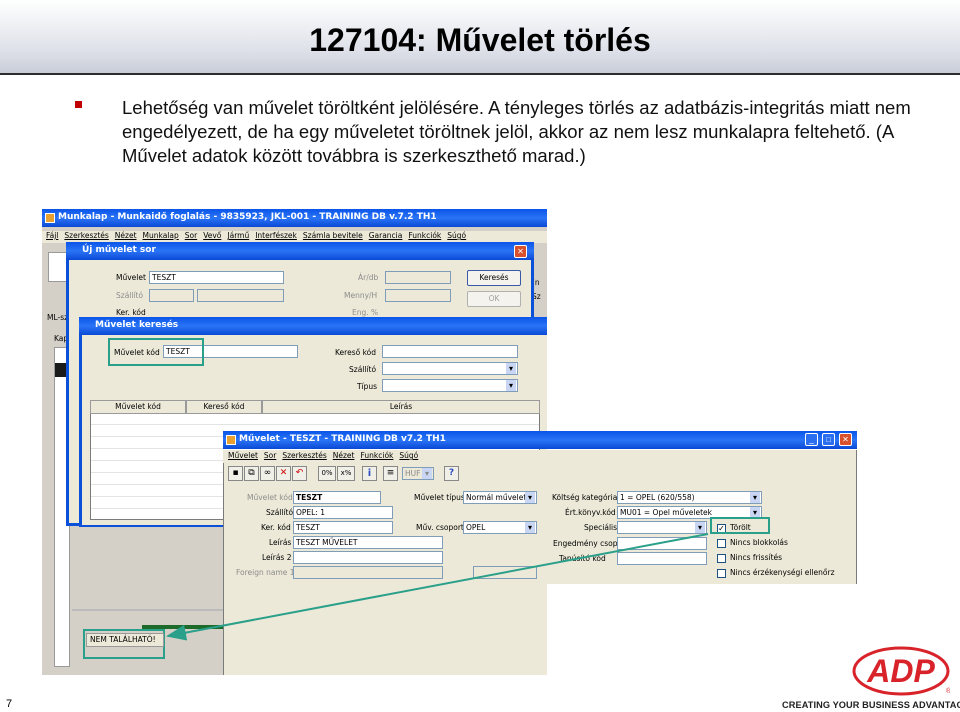 The image size is (960, 712). I want to click on close-window-icon: ✕, so click(845, 439).